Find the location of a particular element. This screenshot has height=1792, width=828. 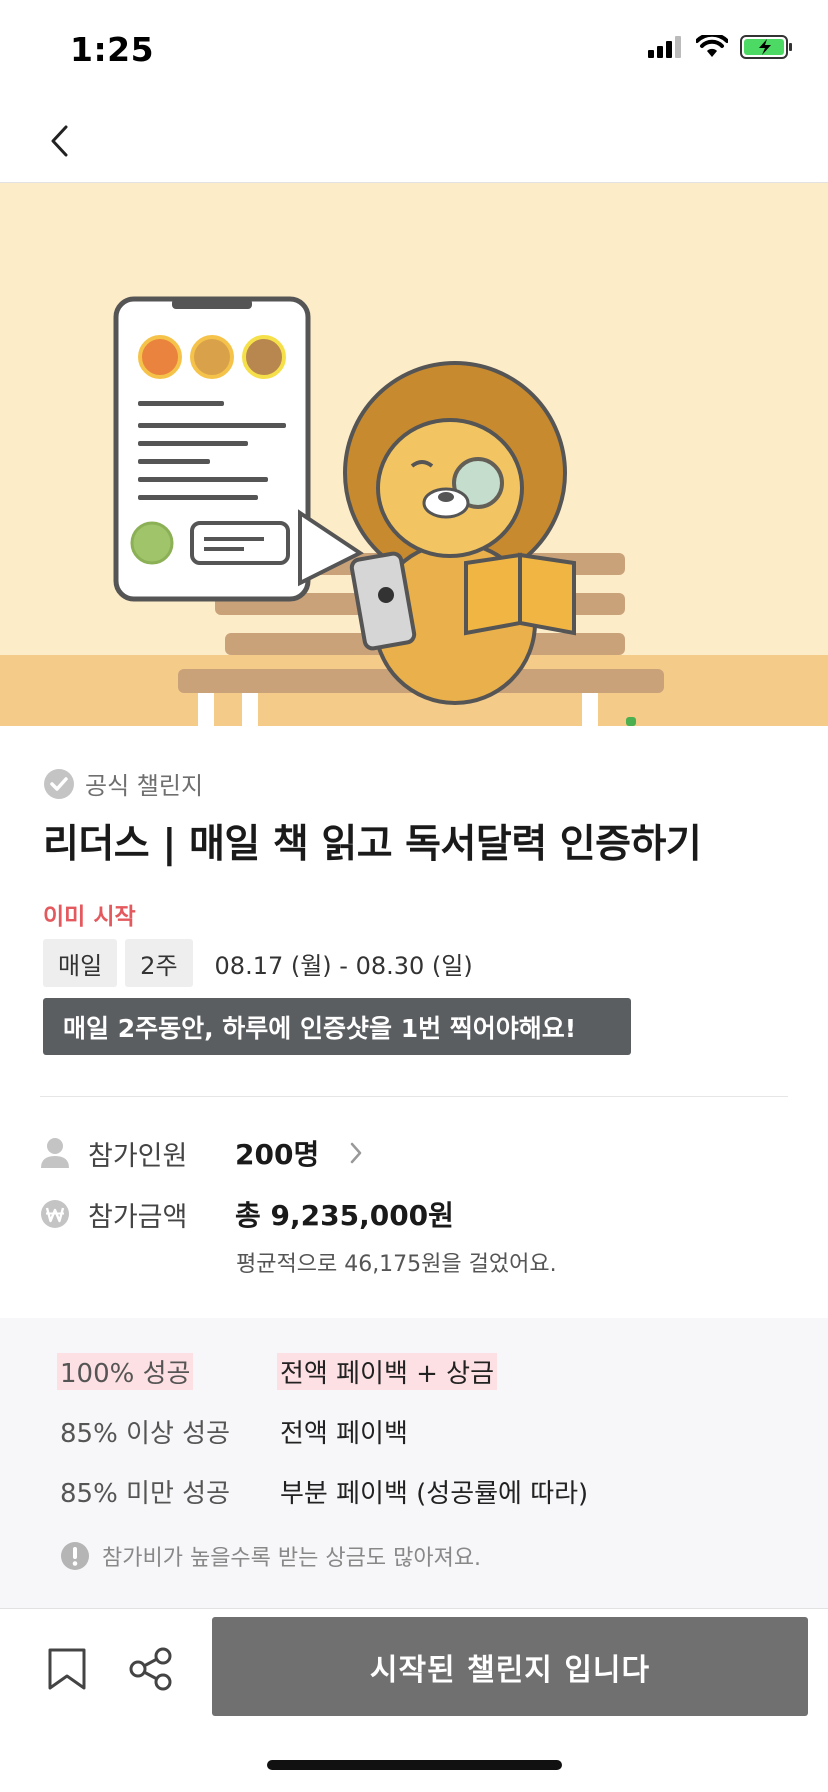

reward-row: 100% 성공 전액 페이백 + 상금 is located at coordinates (277, 1371).